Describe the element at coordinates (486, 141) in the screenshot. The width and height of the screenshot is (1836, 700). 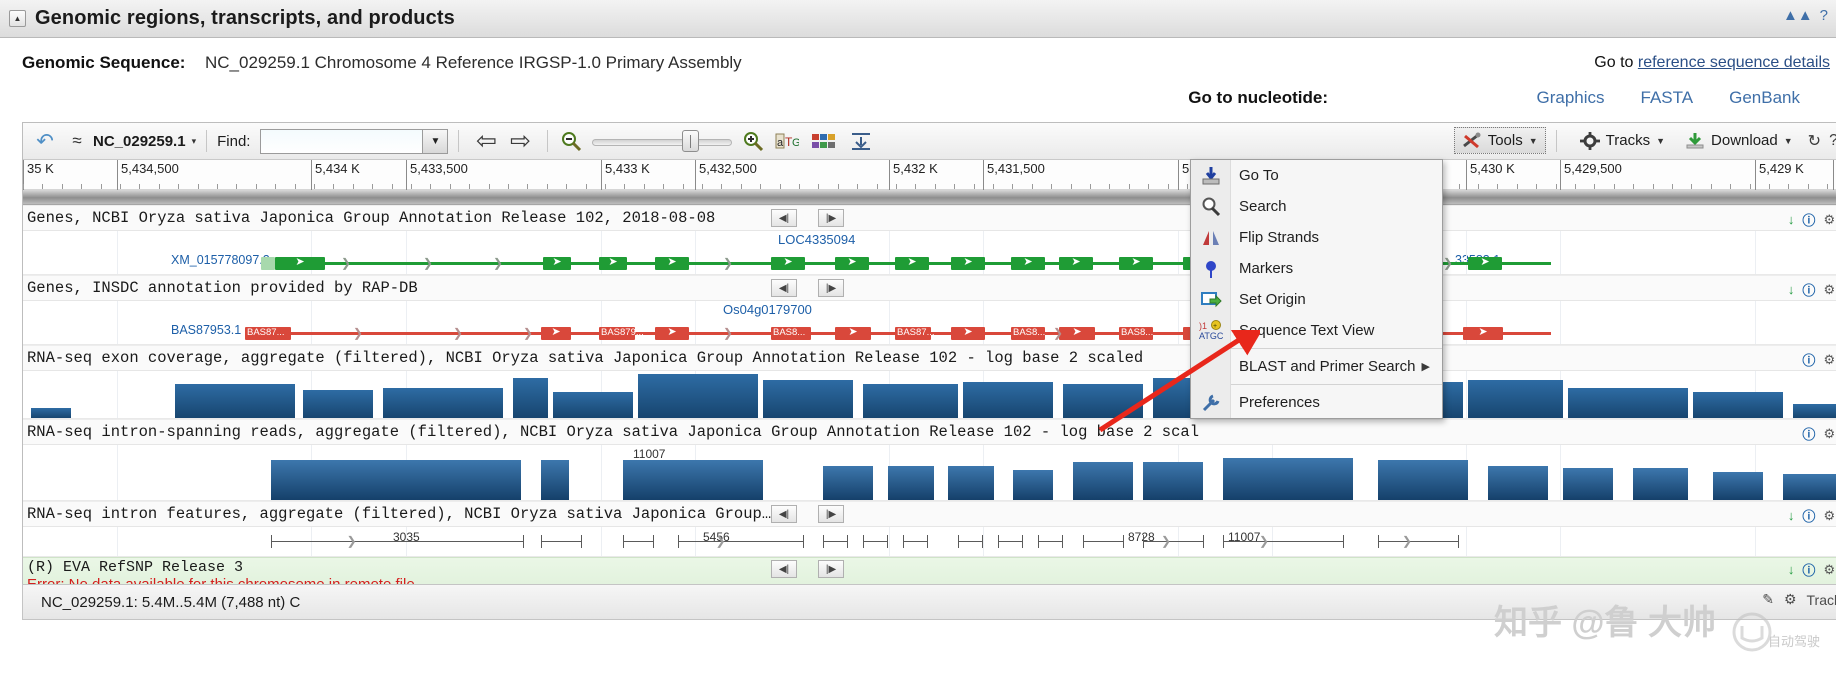
I see `arrow-left-icon: ⇦` at that location.